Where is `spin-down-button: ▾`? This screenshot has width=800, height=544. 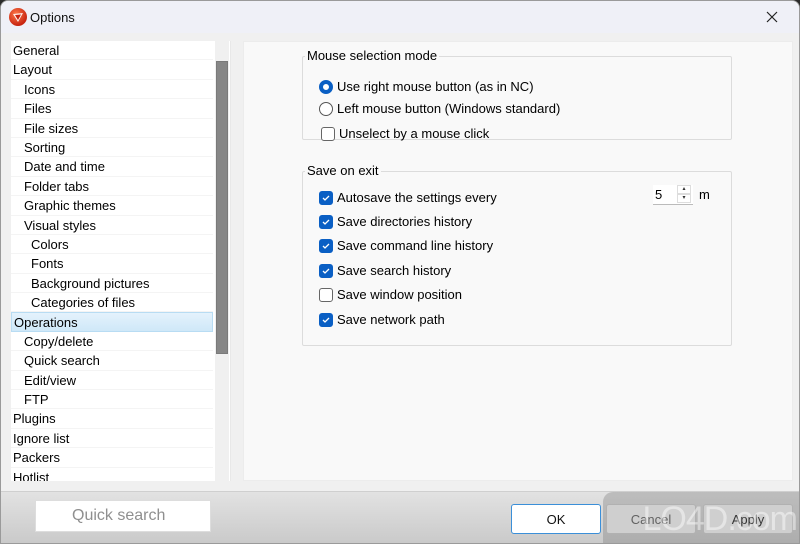
spin-down-button: ▾ is located at coordinates (684, 198).